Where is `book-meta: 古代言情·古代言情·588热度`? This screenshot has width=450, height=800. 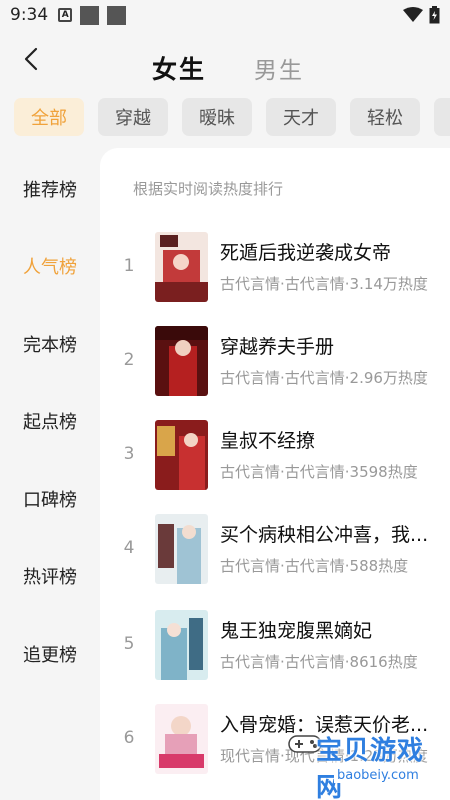
book-meta: 古代言情·古代言情·588热度 is located at coordinates (314, 566).